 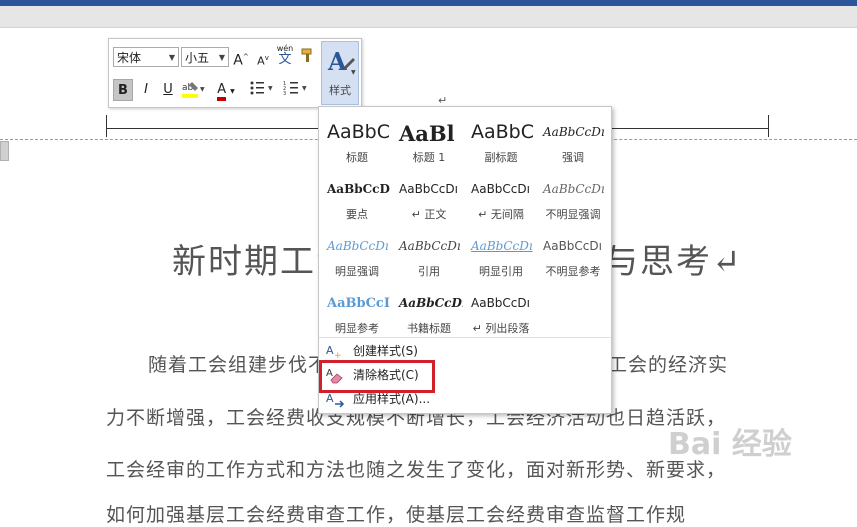 I want to click on style-normal: AaBbCcDı ↵ 正文, so click(x=429, y=196).